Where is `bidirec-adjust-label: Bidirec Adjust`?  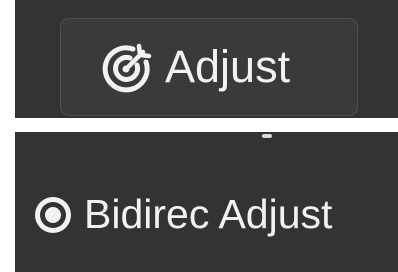
bidirec-adjust-label: Bidirec Adjust is located at coordinates (208, 214).